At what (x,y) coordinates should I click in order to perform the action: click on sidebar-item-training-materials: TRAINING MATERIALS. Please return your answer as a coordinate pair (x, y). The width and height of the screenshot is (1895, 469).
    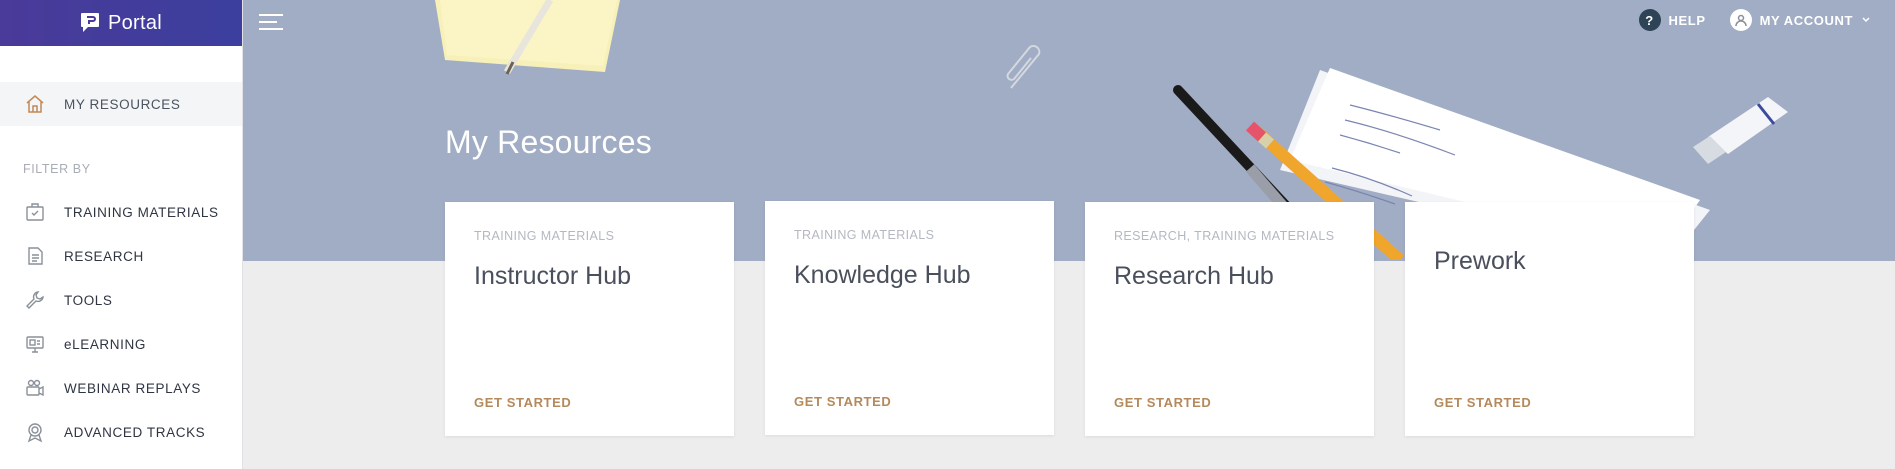
    Looking at the image, I should click on (121, 212).